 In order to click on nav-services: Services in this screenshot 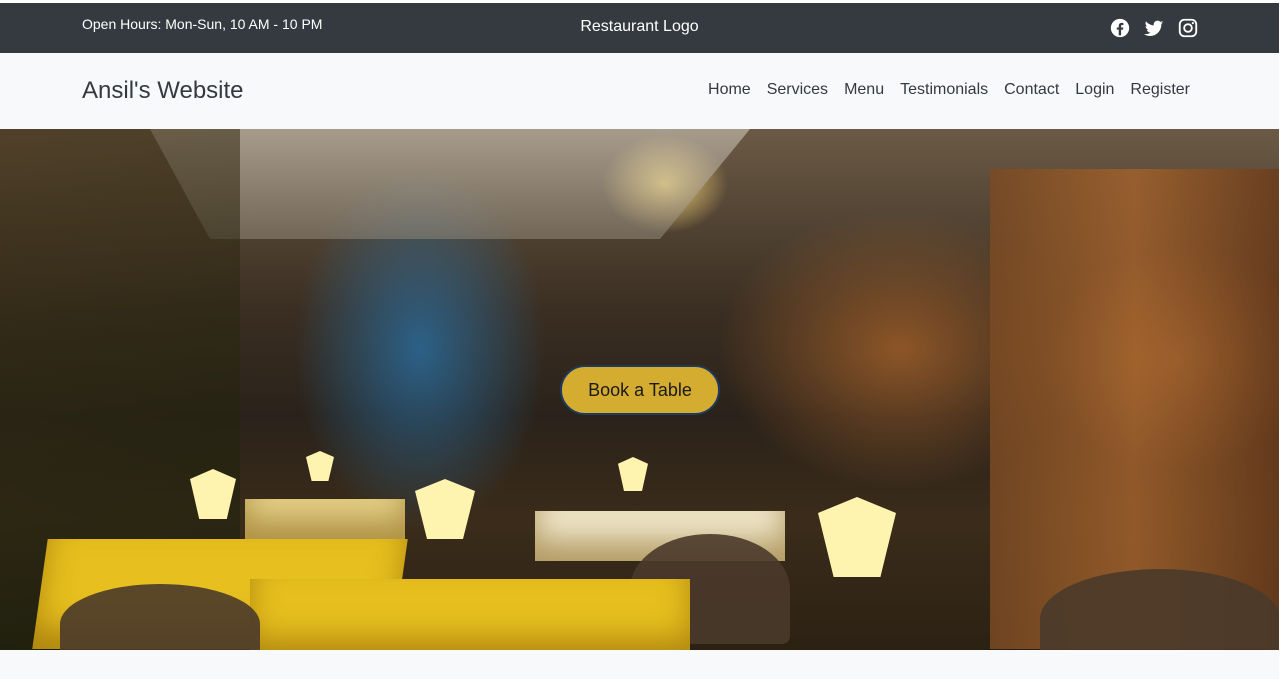, I will do `click(797, 90)`.